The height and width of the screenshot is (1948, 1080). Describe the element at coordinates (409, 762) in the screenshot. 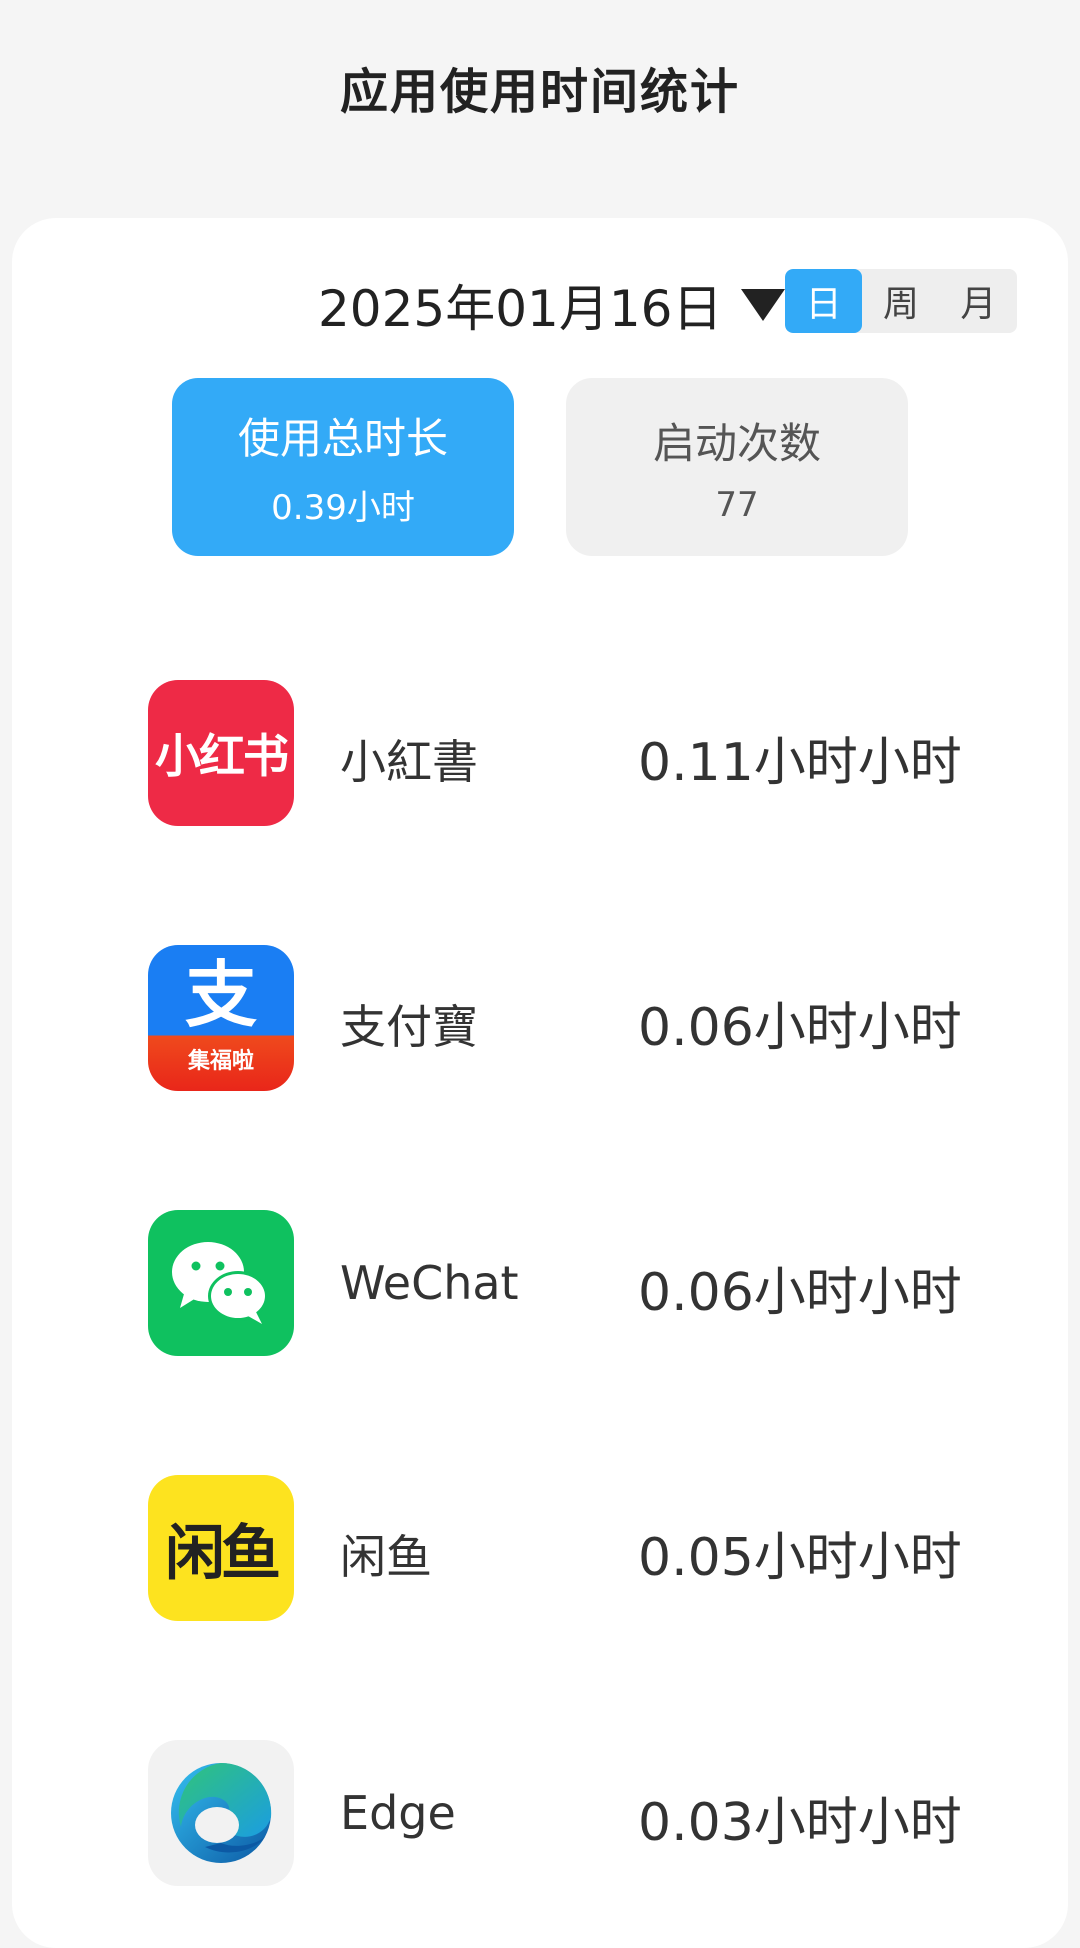

I see `app-name: 小紅書` at that location.